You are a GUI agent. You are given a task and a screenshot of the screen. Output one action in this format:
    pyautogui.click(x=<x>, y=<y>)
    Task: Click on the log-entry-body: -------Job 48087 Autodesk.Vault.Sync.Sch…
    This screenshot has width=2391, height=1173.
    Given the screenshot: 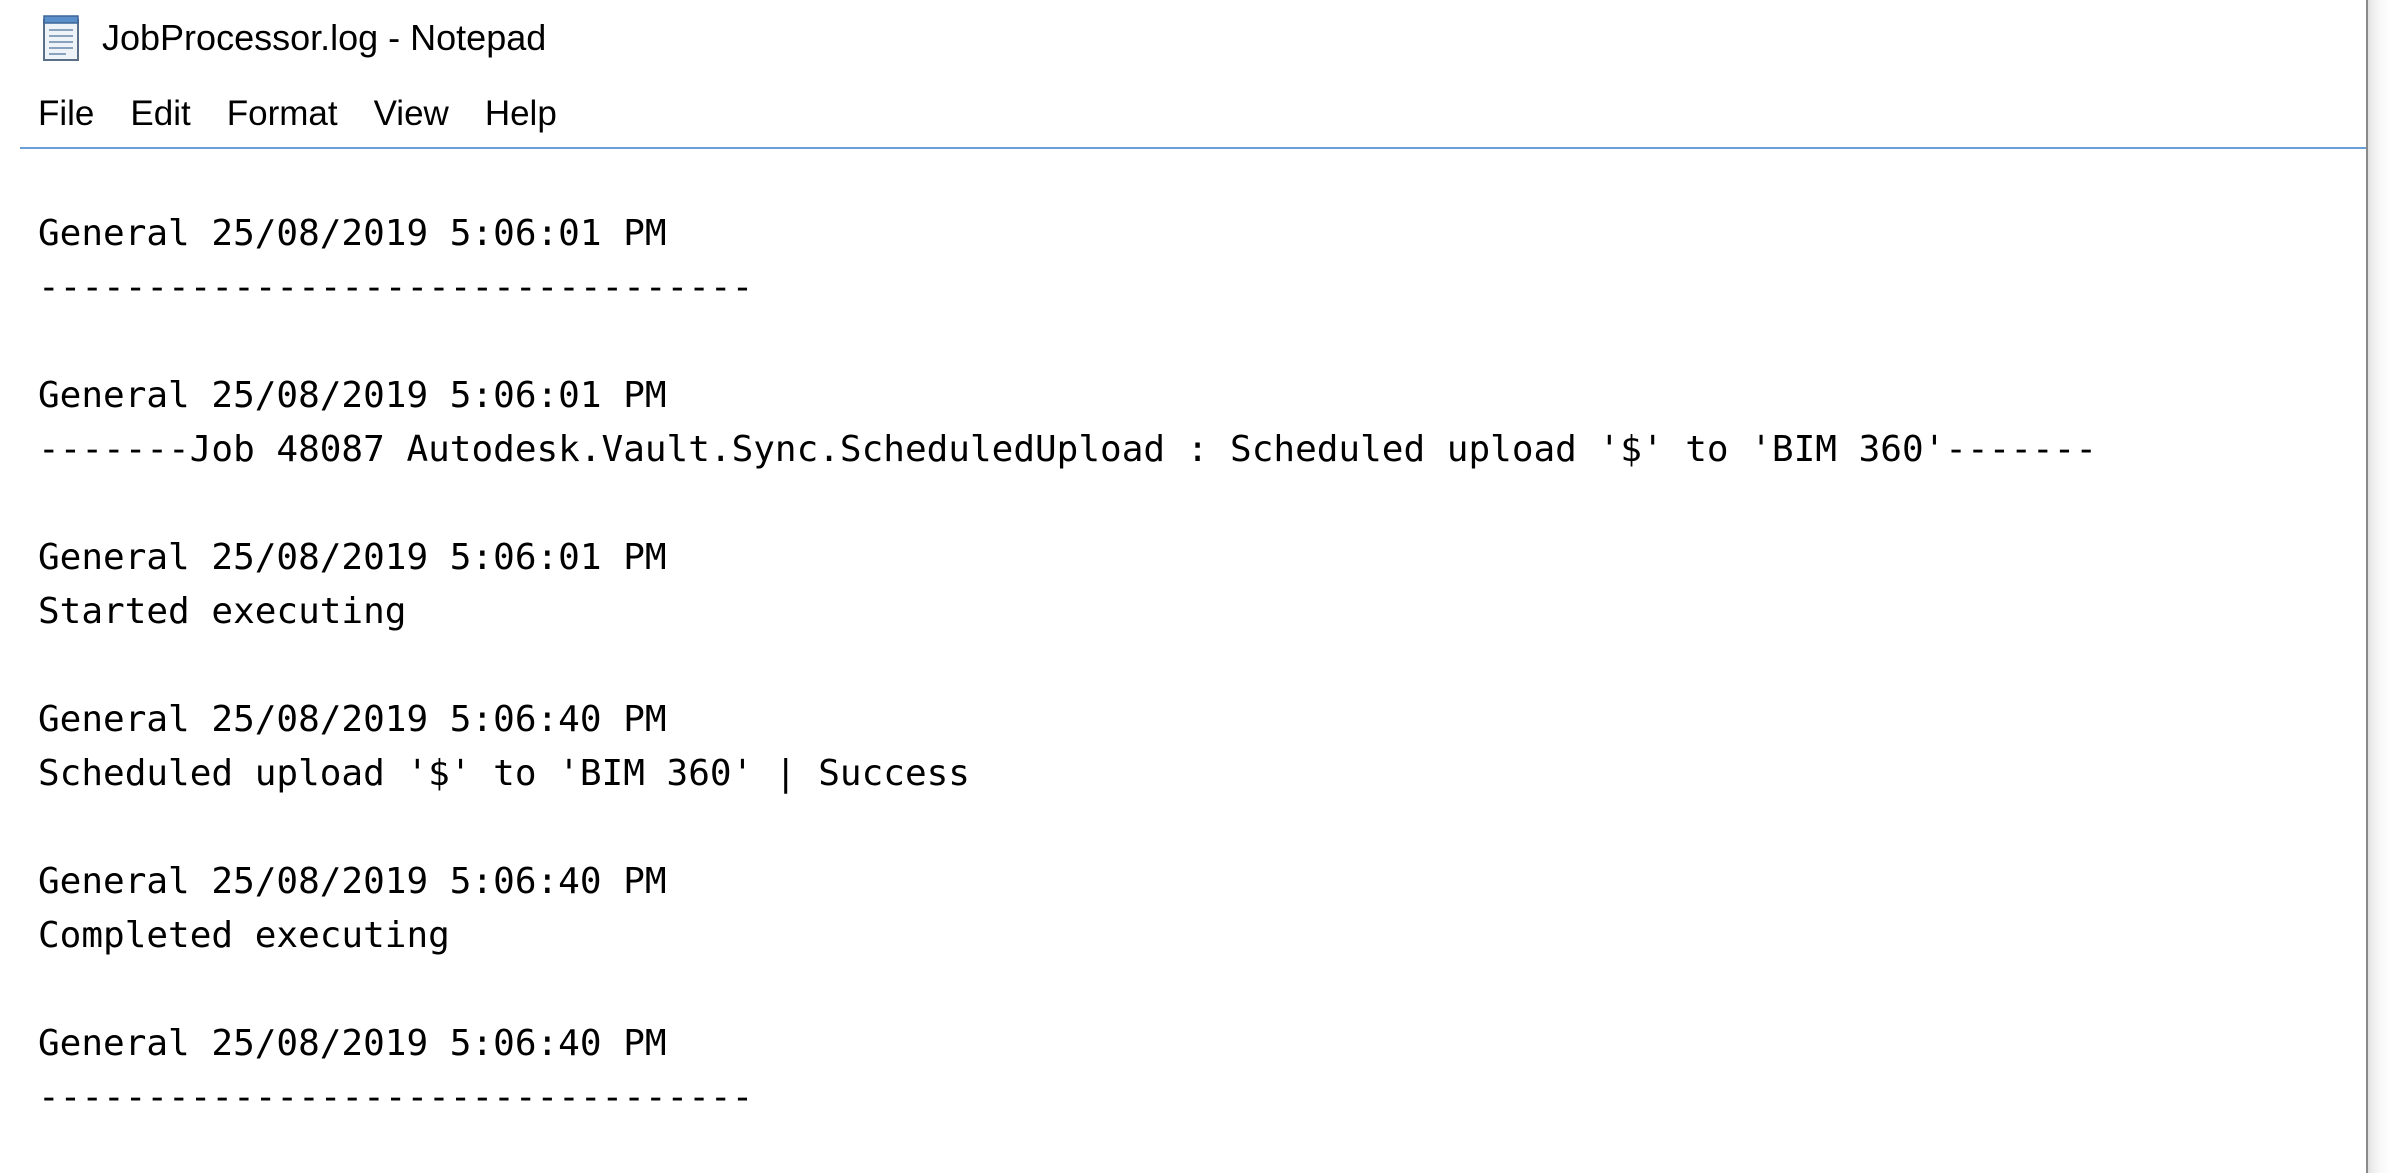 What is the action you would take?
    pyautogui.click(x=1068, y=449)
    